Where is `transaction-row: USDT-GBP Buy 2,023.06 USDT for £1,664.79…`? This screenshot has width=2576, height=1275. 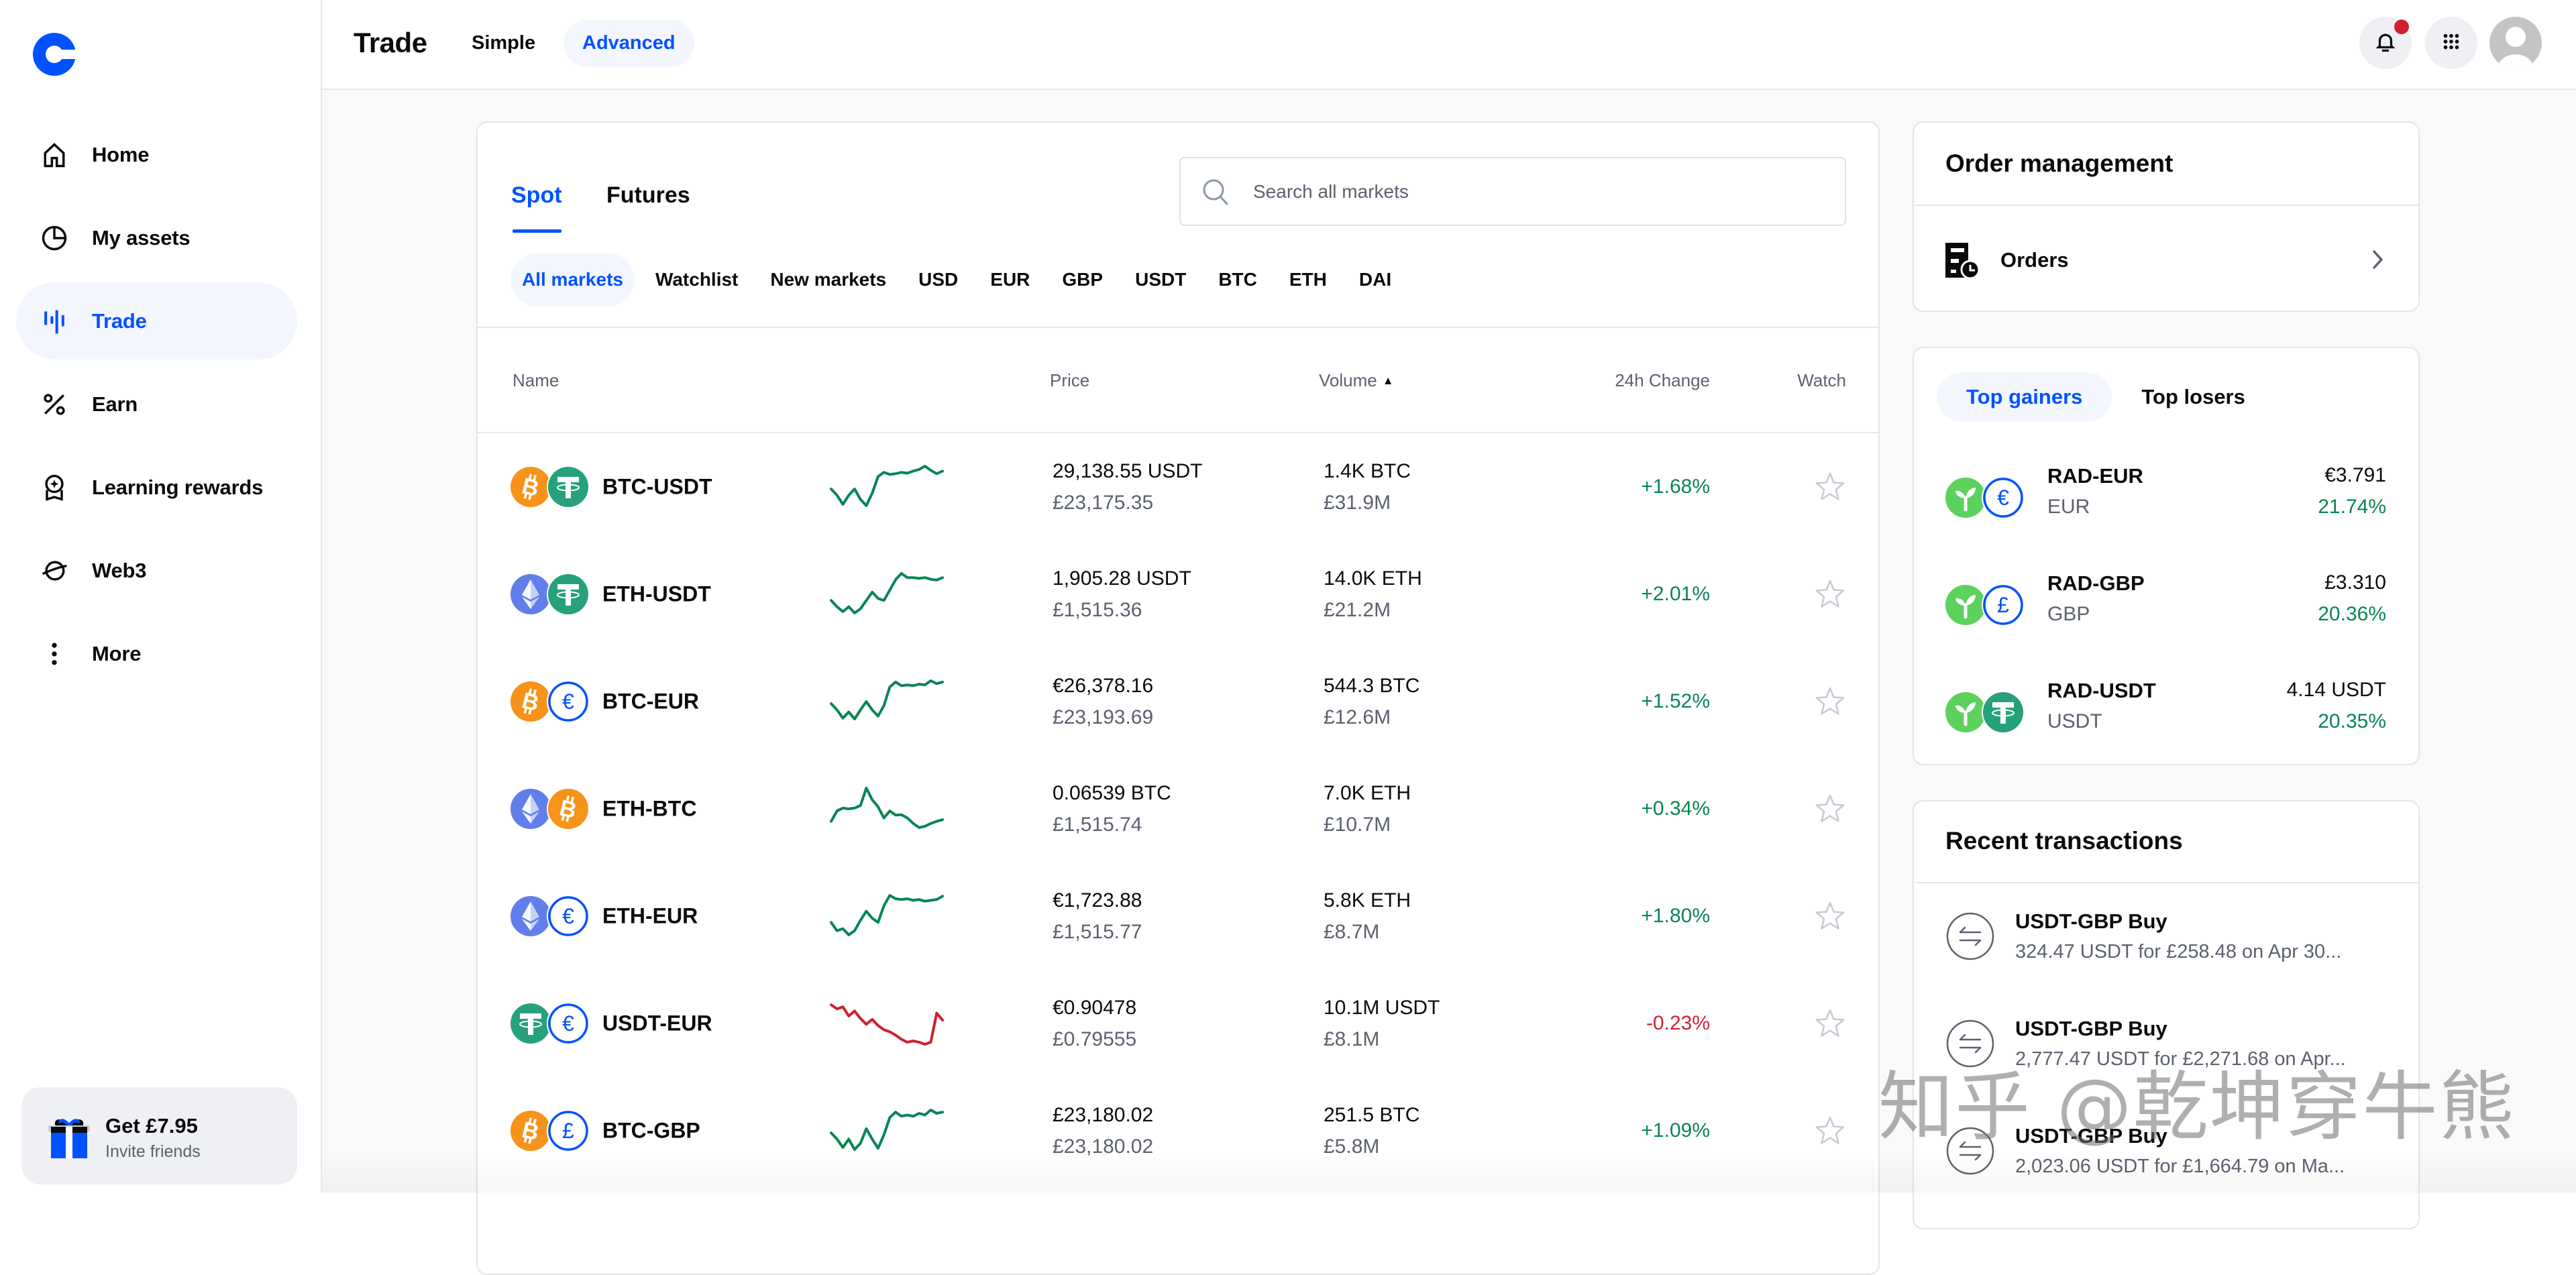
transaction-row: USDT-GBP Buy 2,023.06 USDT for £1,664.79… is located at coordinates (2166, 1151).